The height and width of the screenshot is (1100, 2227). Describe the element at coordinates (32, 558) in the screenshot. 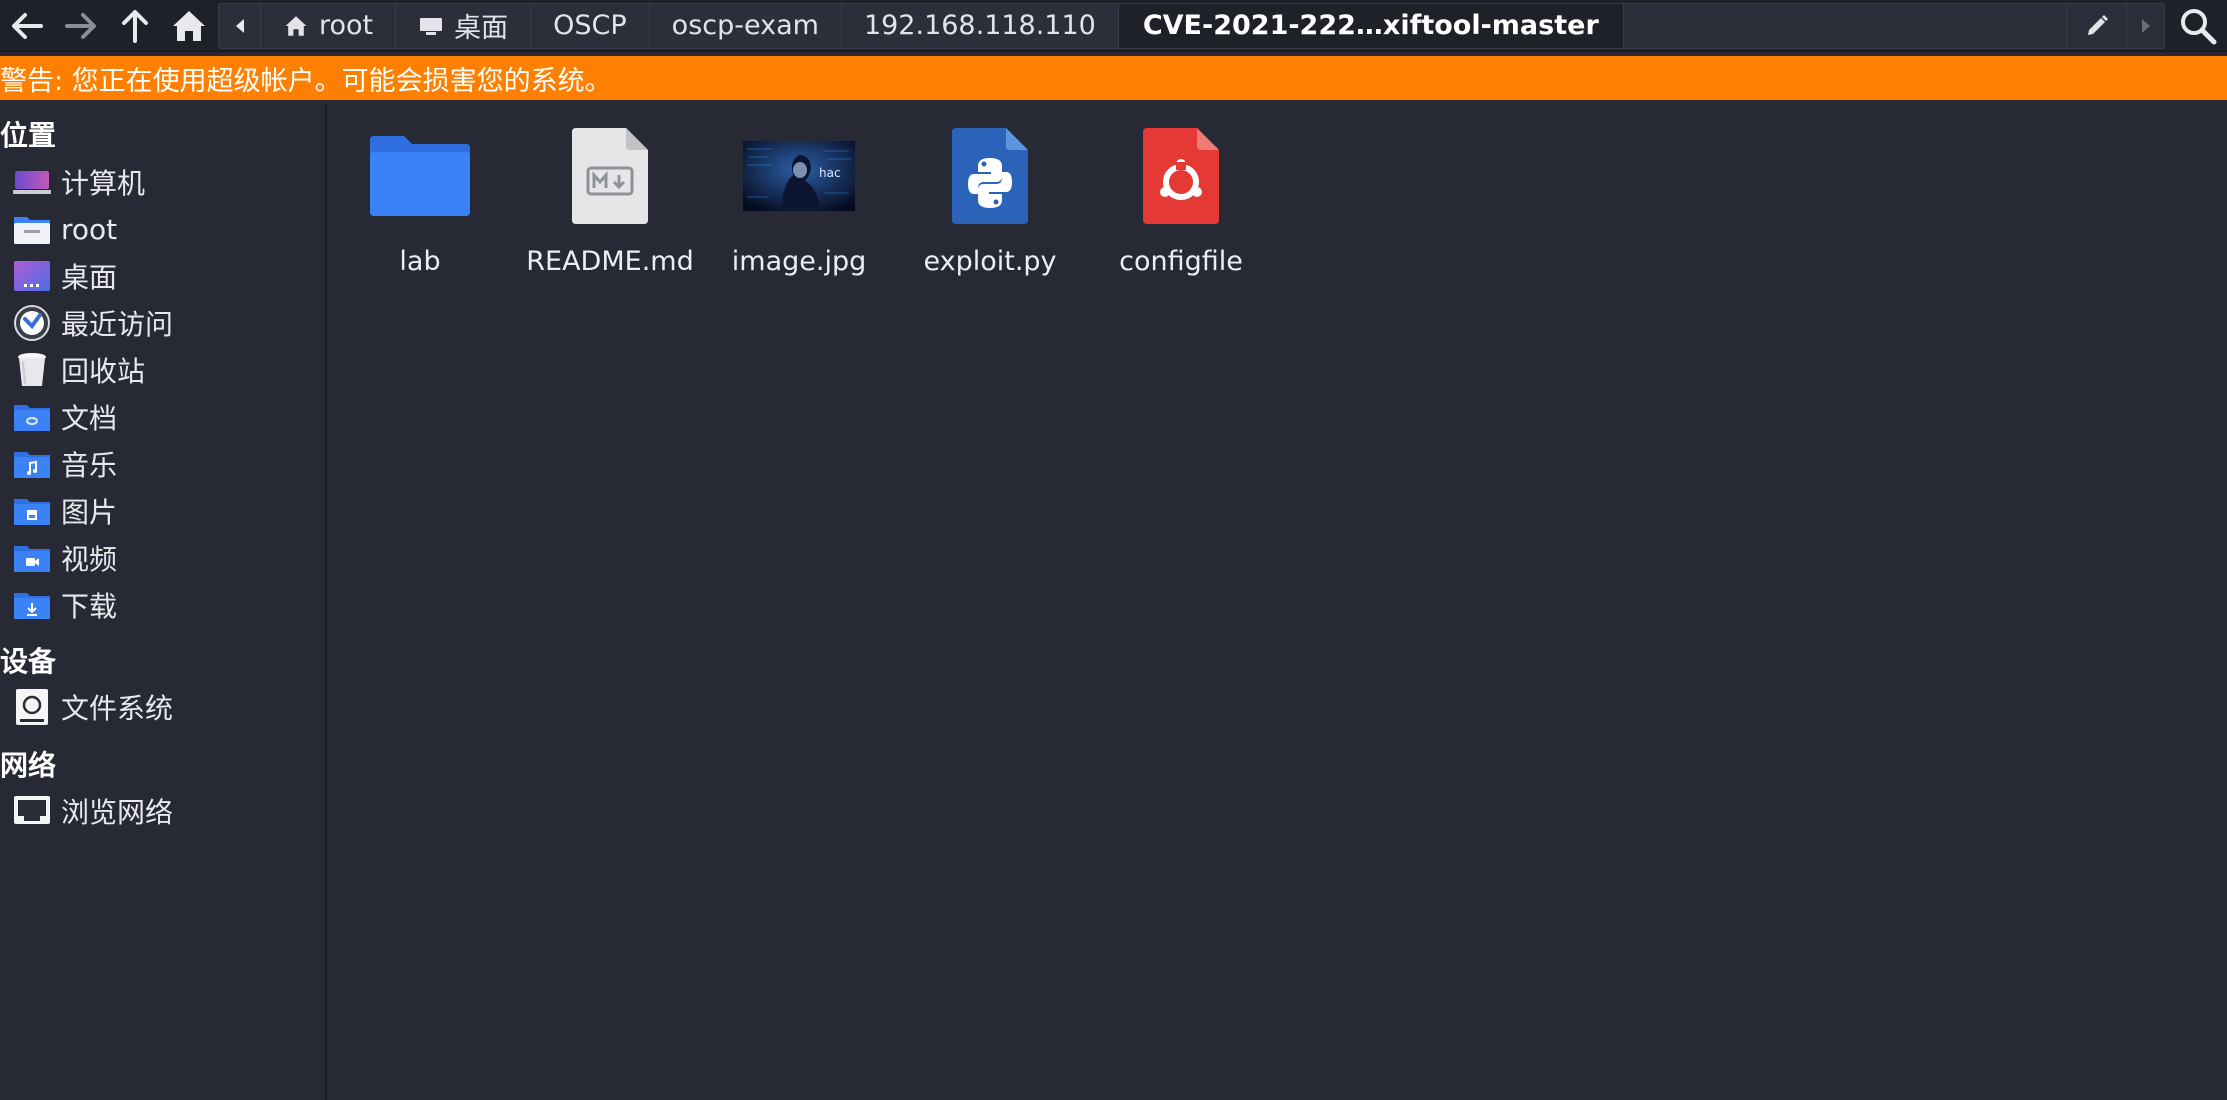

I see `videos-folder-icon` at that location.